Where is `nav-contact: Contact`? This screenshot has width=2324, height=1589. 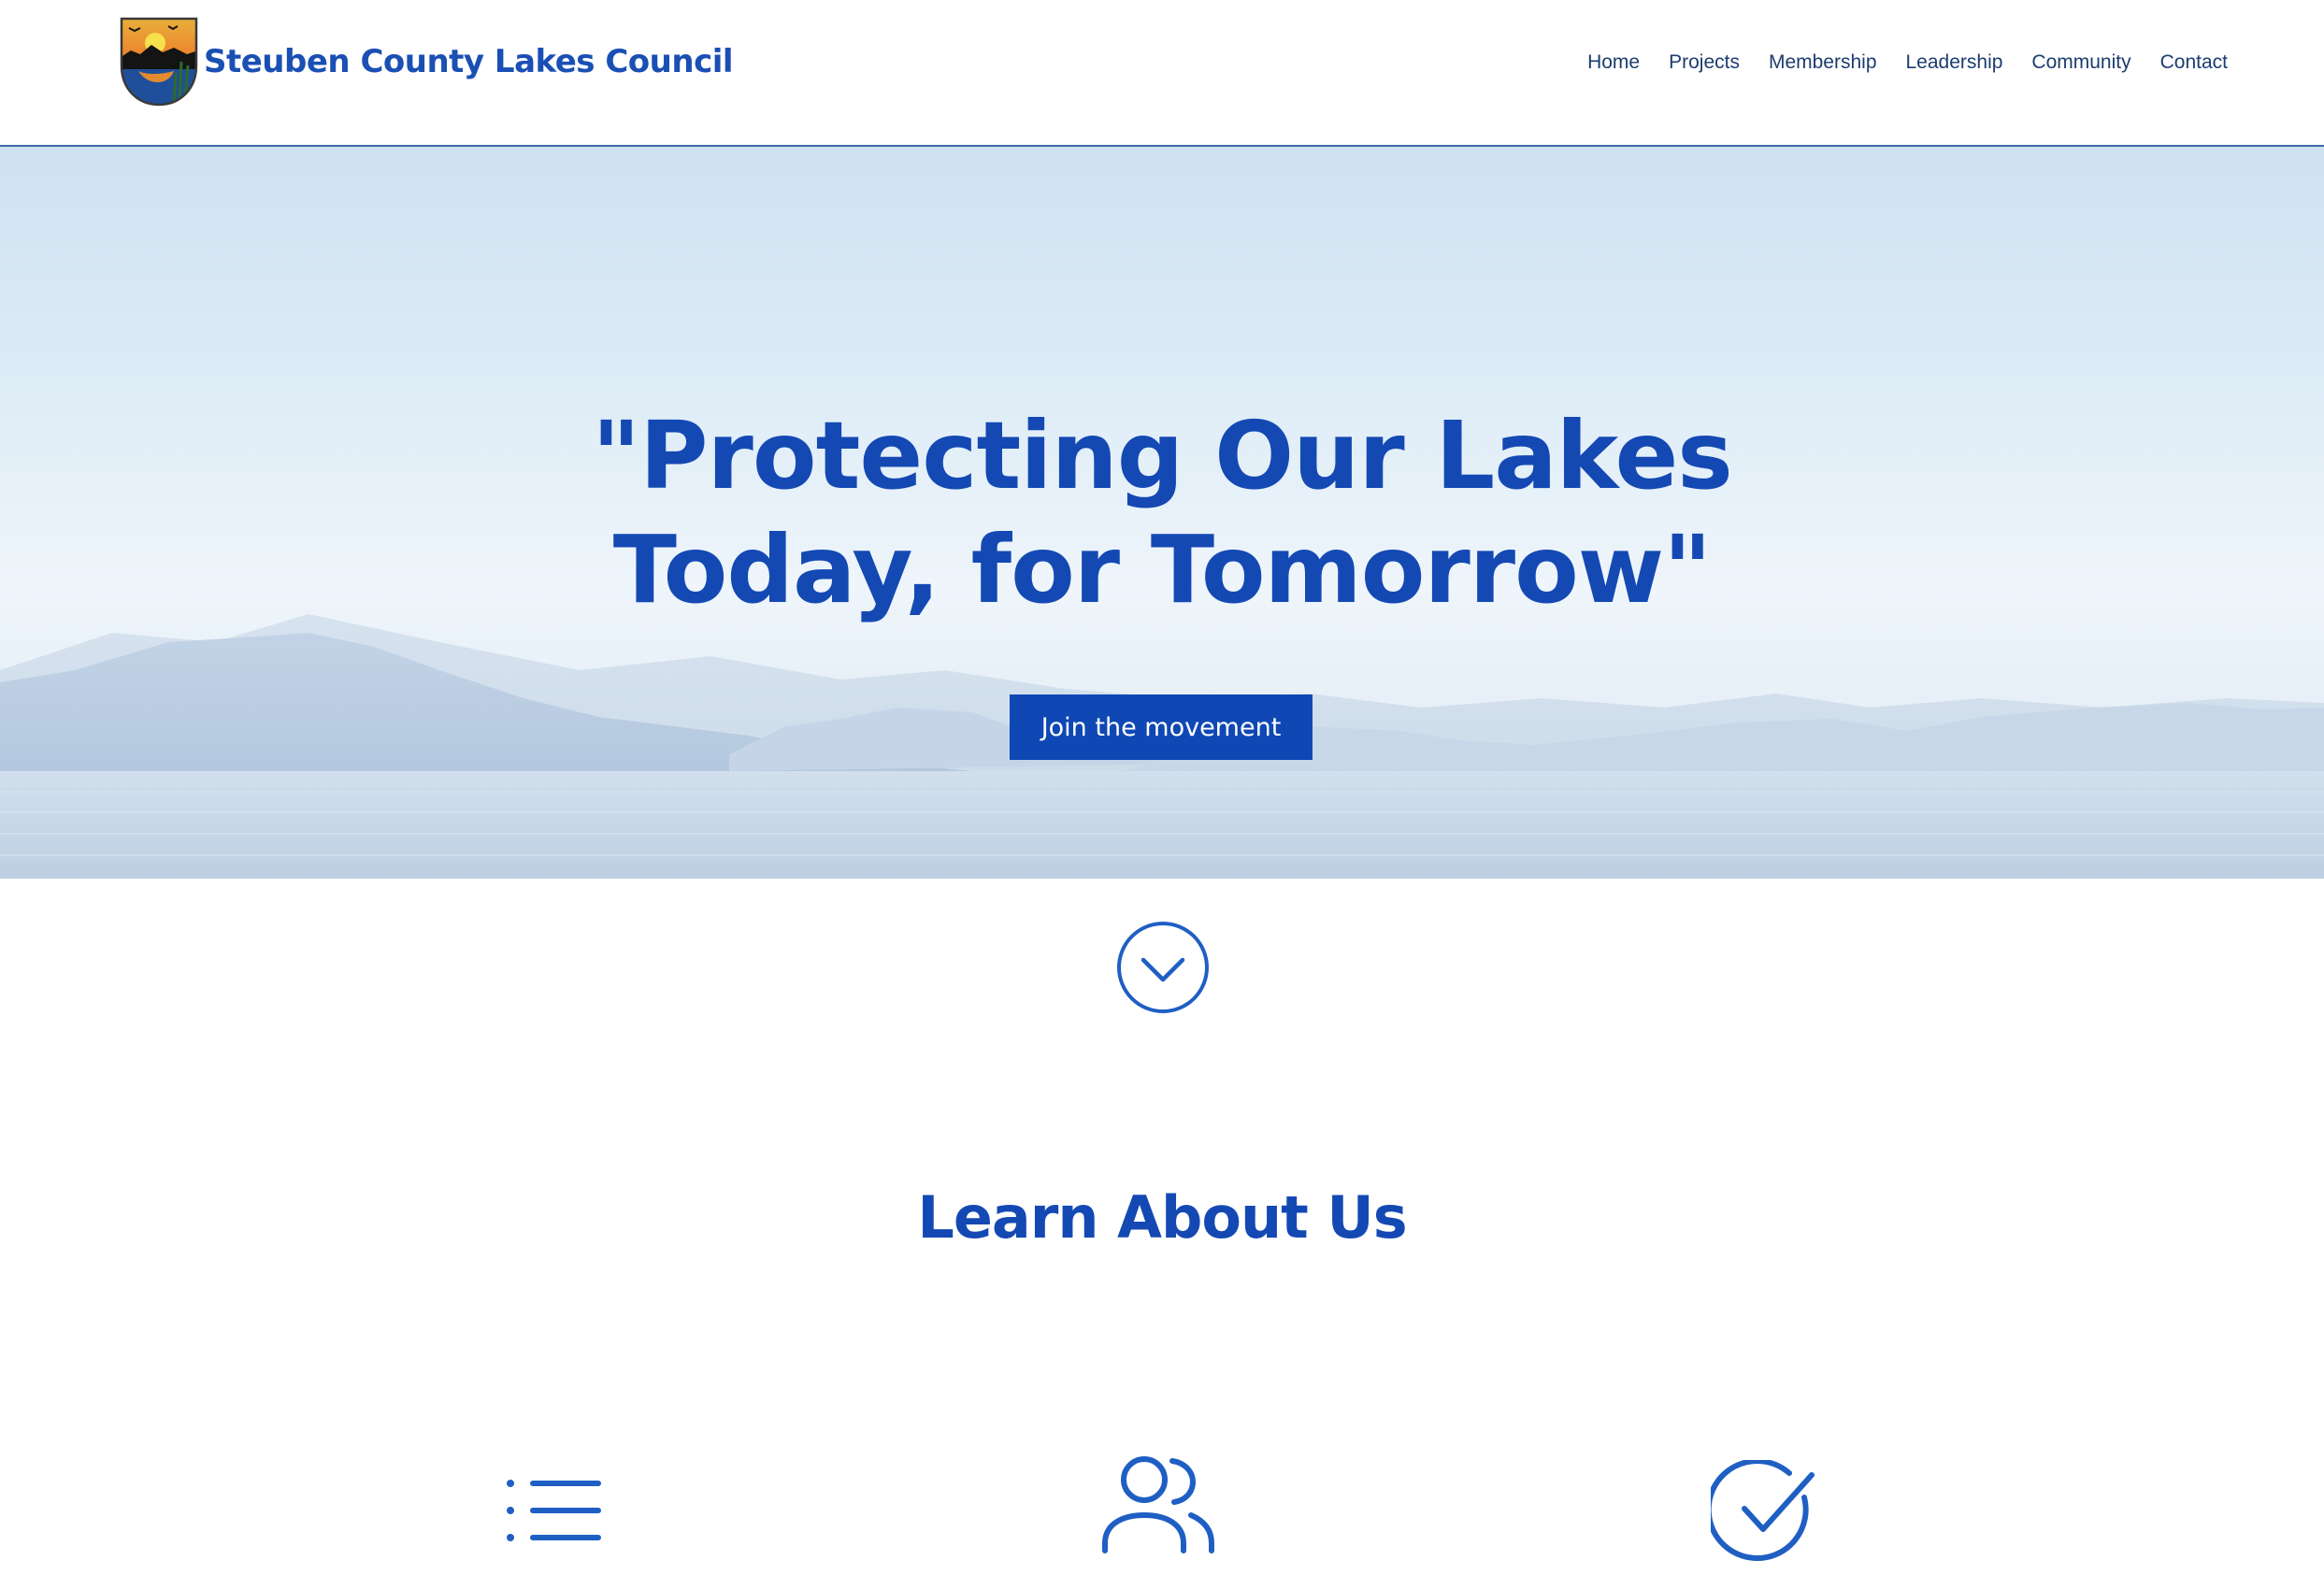 nav-contact: Contact is located at coordinates (2194, 62).